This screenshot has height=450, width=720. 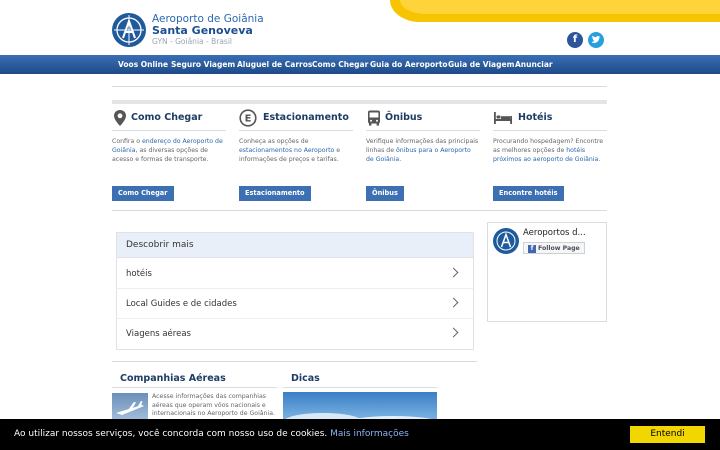 What do you see at coordinates (173, 378) in the screenshot?
I see `airlines-title: Companhias Aéreas` at bounding box center [173, 378].